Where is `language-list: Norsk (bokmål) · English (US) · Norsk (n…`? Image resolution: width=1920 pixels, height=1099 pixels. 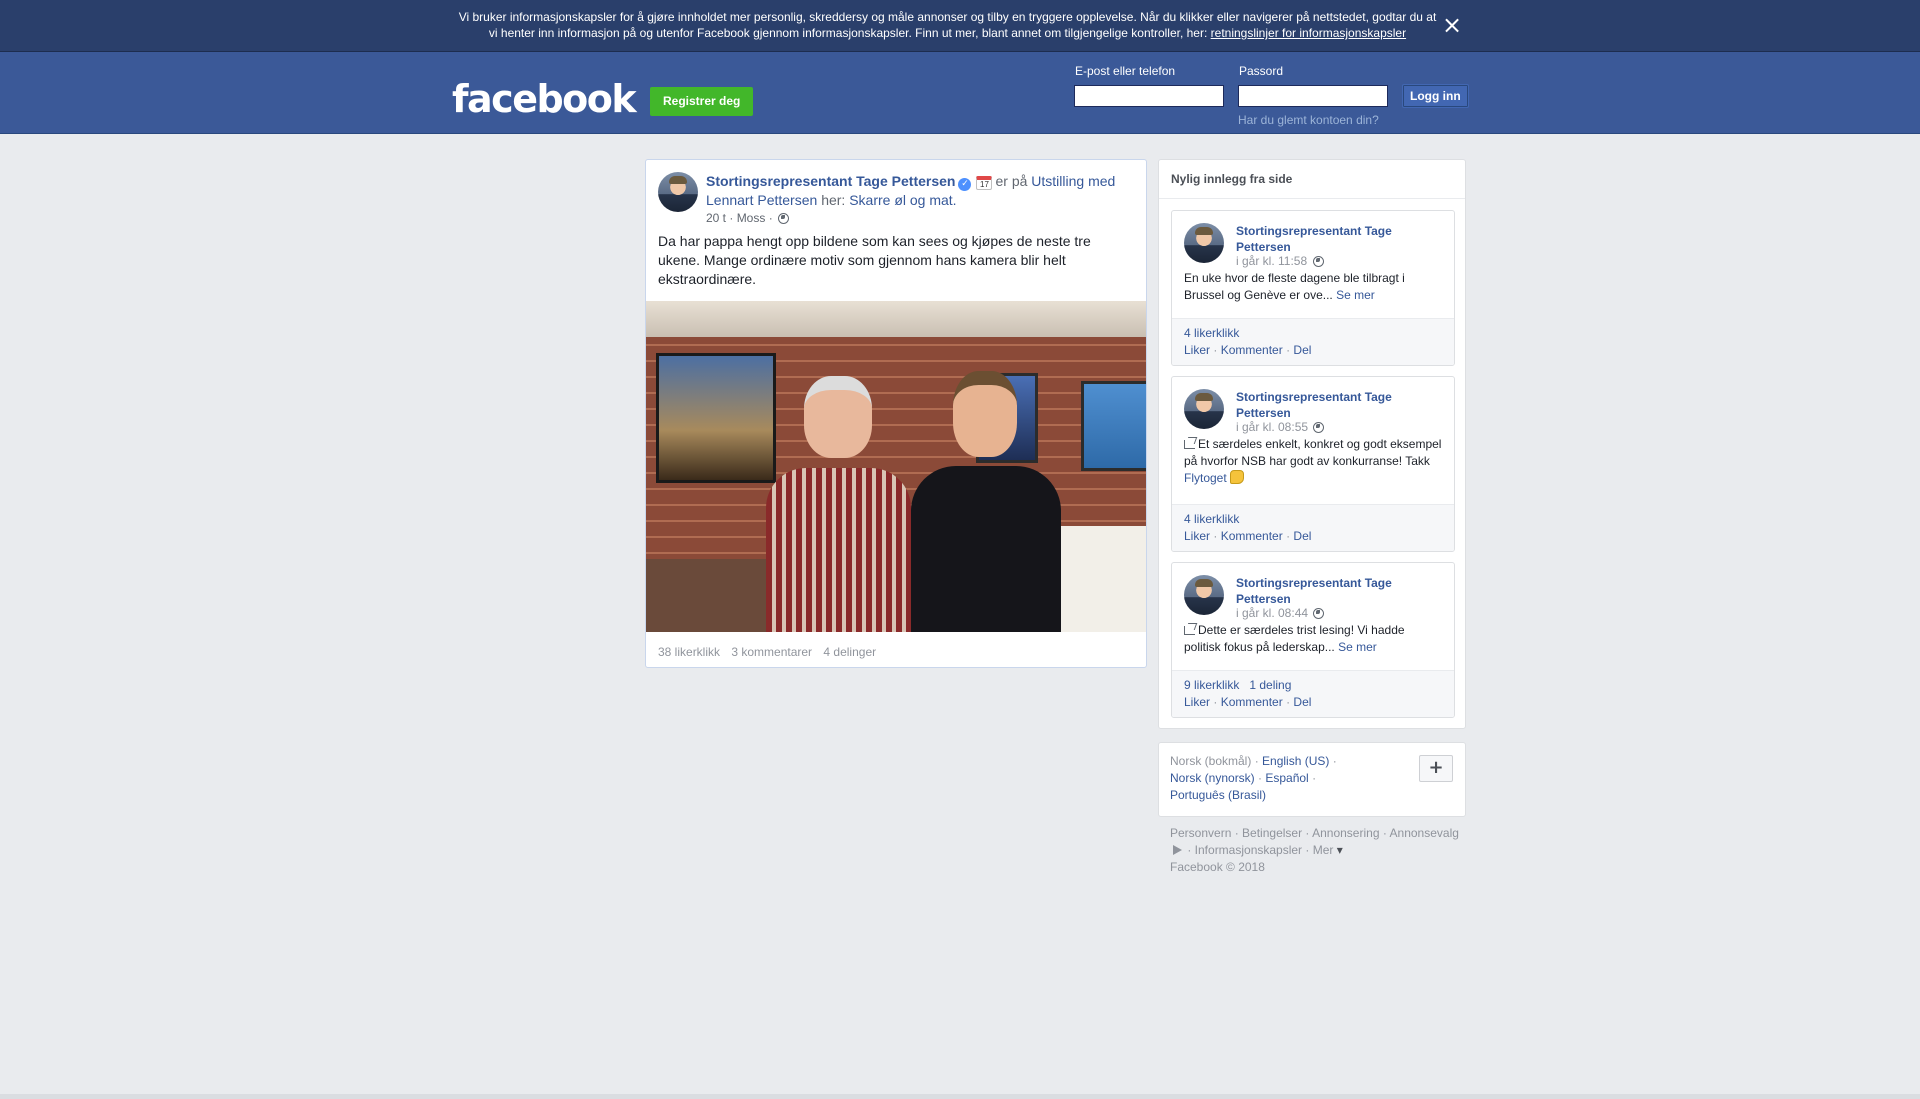
language-list: Norsk (bokmål) · English (US) · Norsk (n… is located at coordinates (1253, 778).